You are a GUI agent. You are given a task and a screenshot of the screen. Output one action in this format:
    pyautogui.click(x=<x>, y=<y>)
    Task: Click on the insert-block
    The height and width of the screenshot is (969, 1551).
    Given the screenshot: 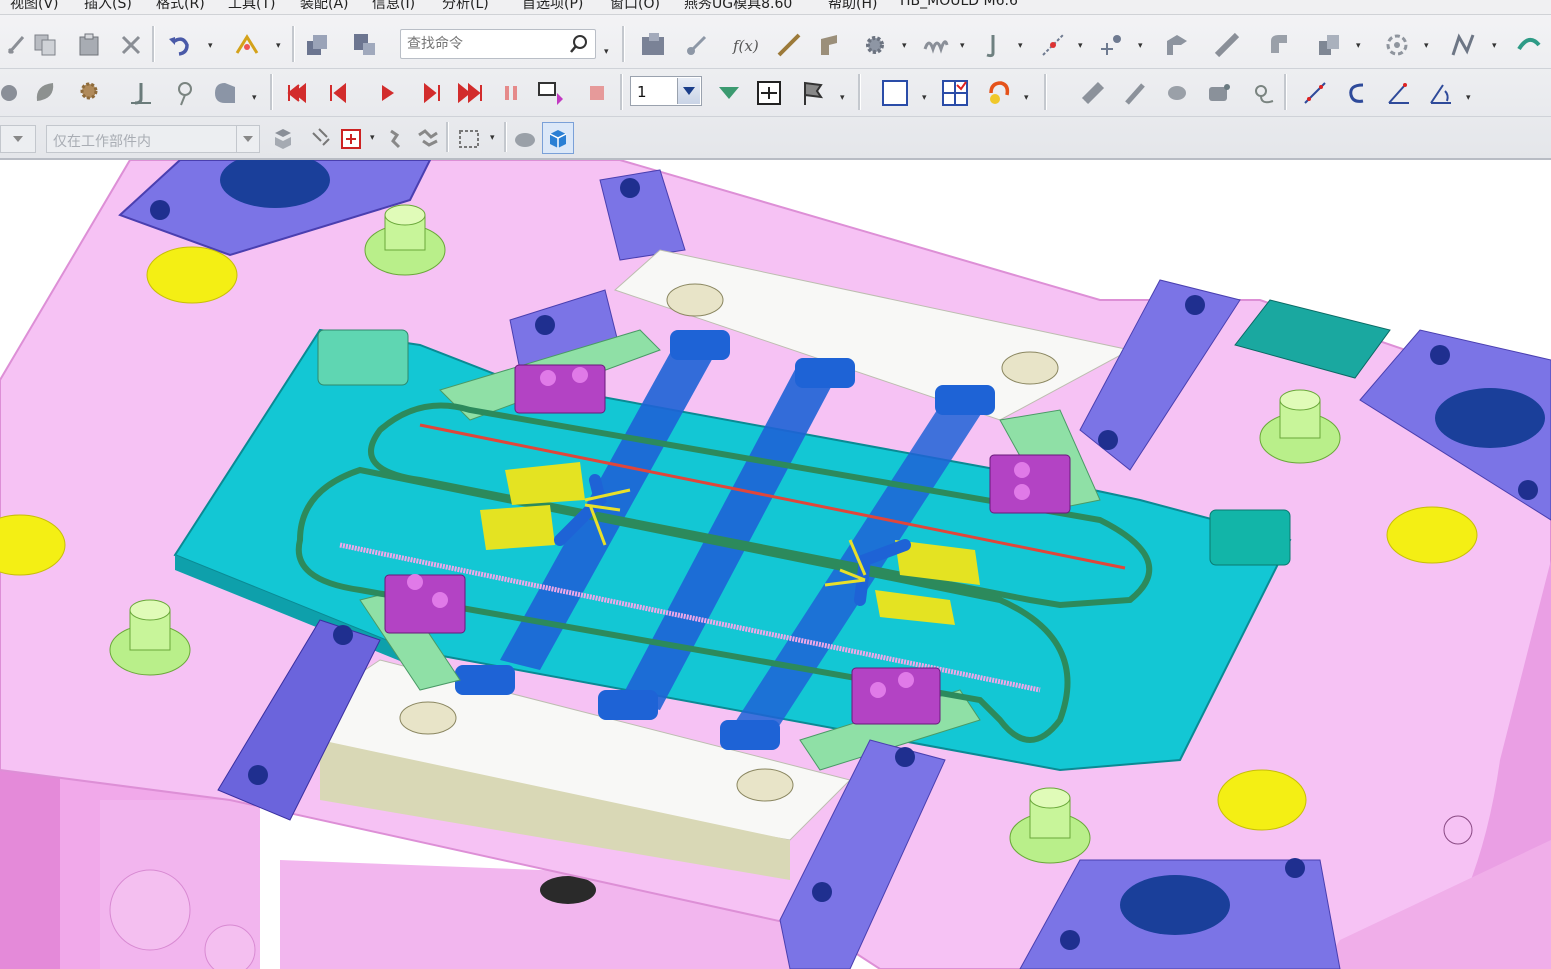 What is the action you would take?
    pyautogui.click(x=896, y=696)
    